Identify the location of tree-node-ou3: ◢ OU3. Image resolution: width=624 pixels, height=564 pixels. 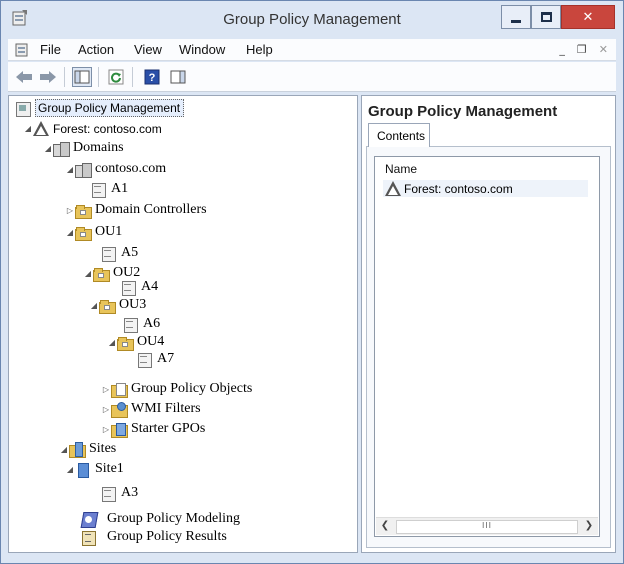
(118, 305).